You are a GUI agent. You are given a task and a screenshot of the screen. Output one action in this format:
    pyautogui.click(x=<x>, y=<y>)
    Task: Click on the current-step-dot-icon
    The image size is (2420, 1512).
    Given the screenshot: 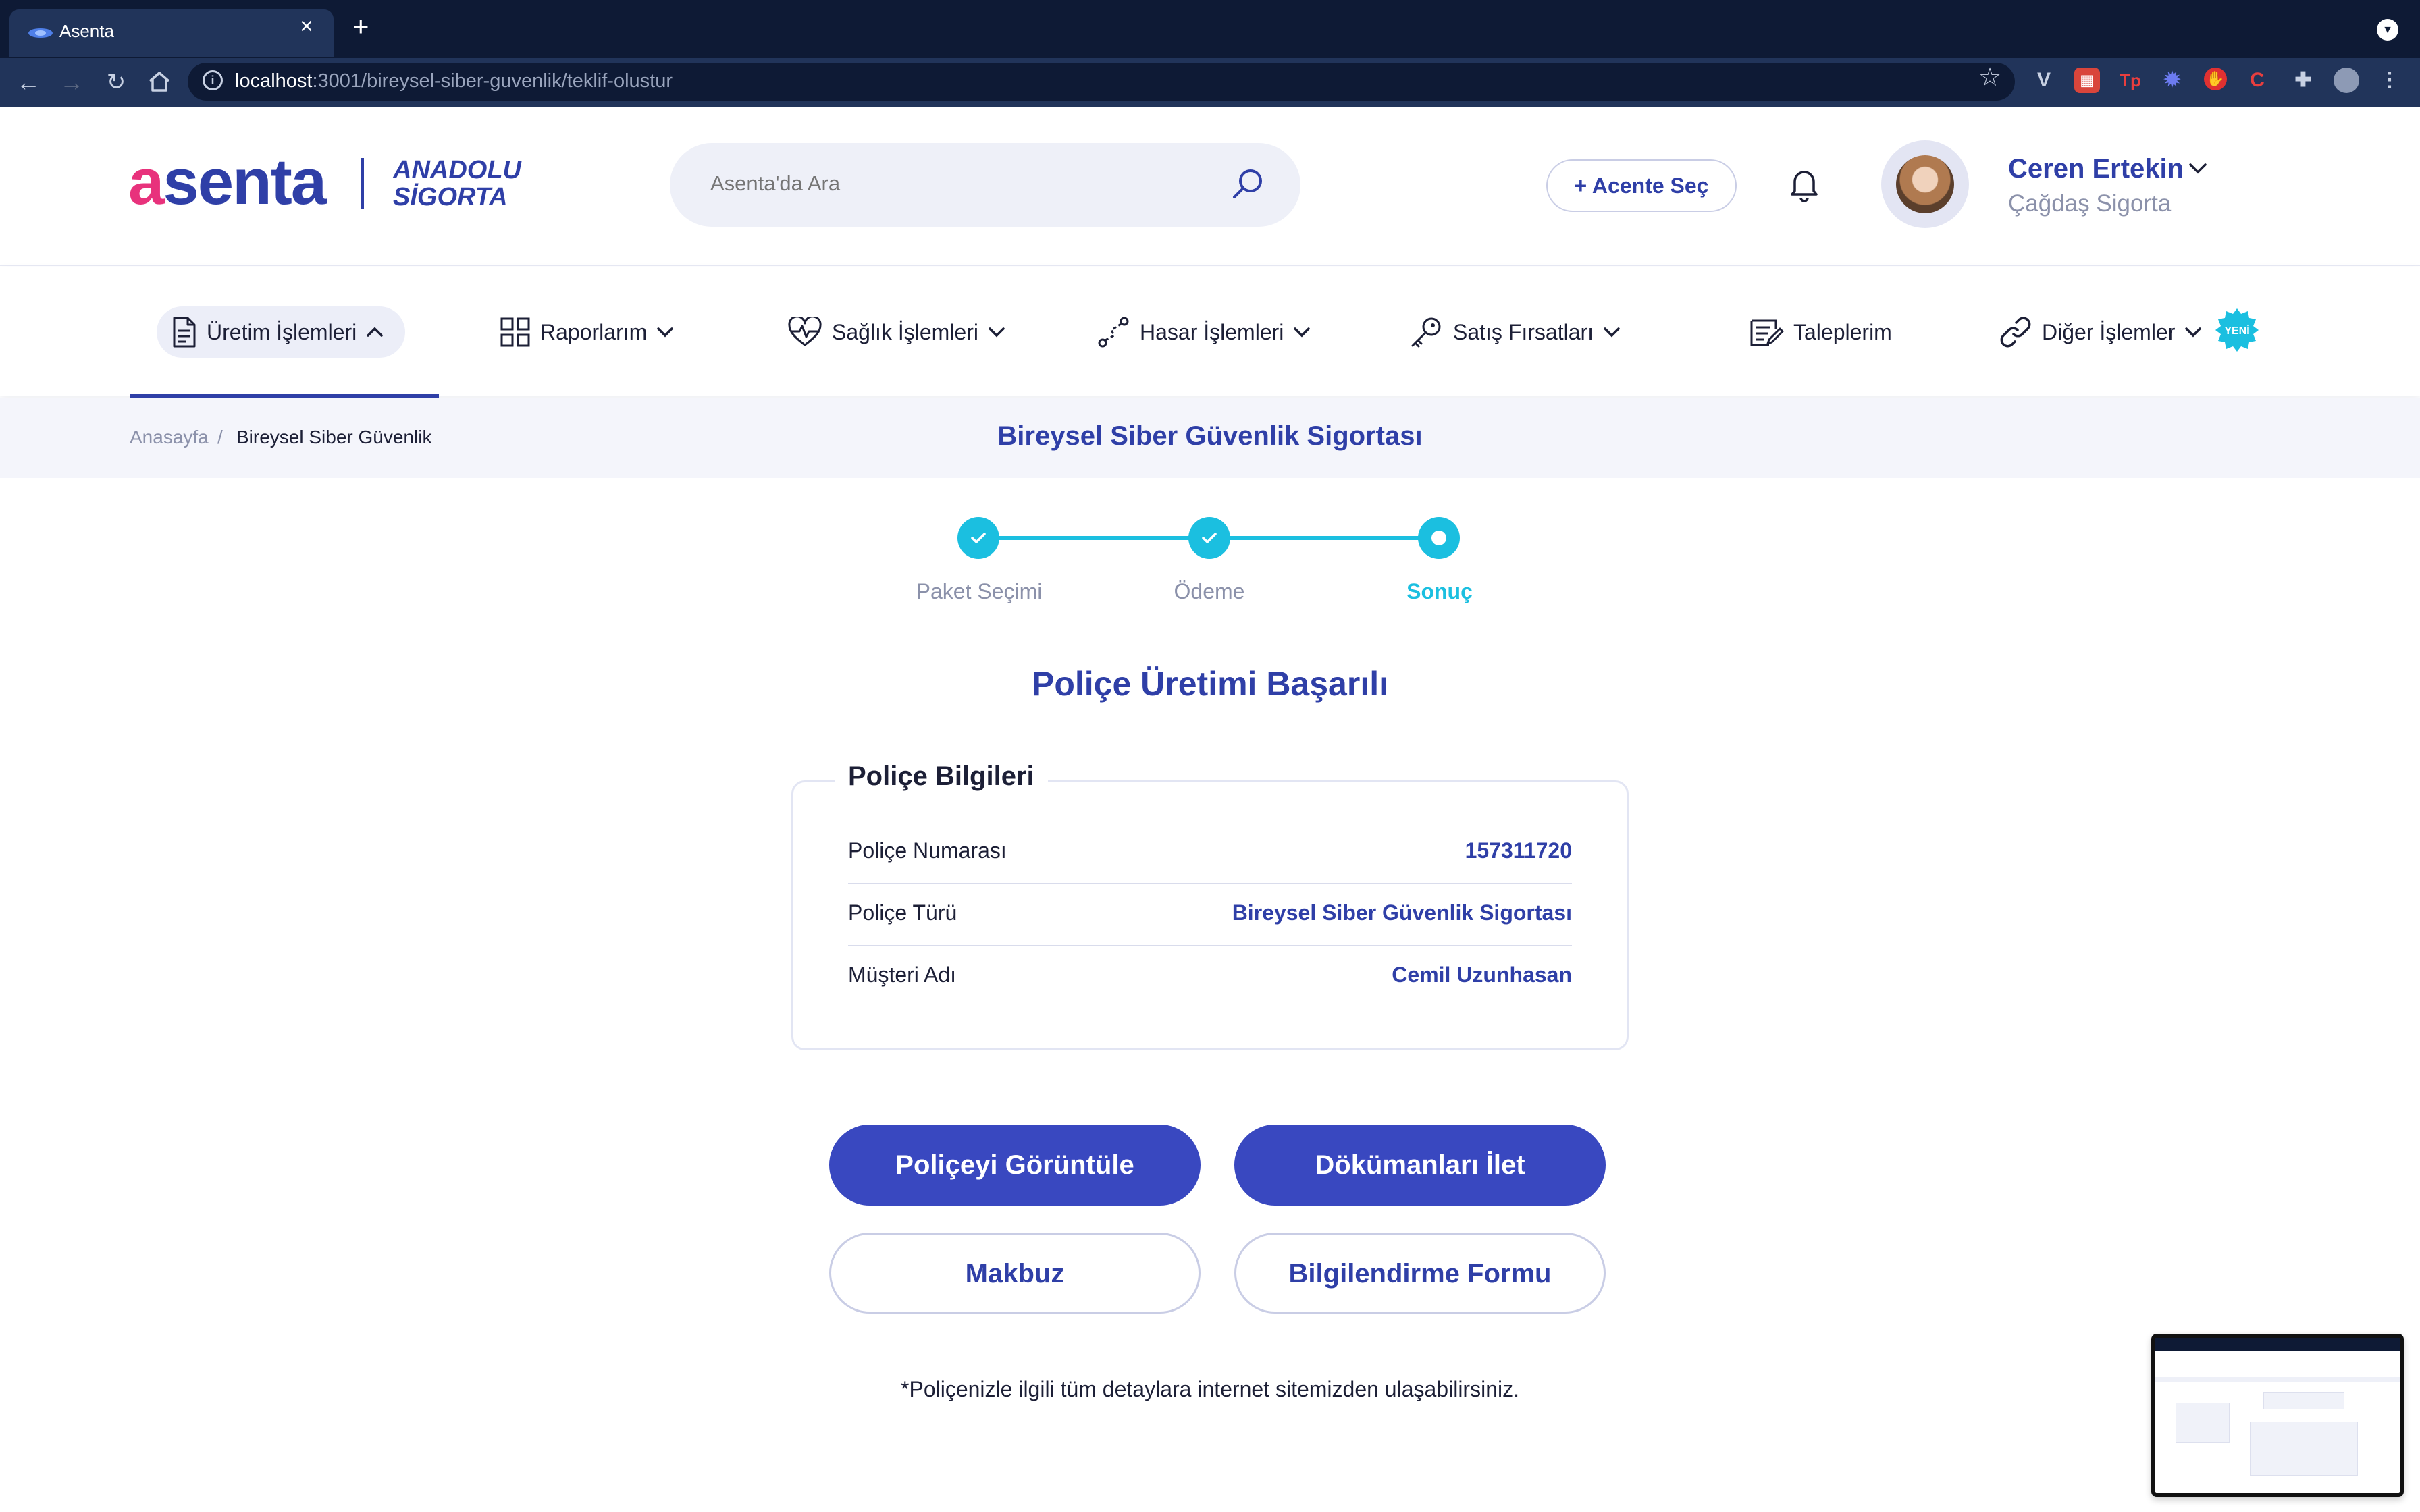 What is the action you would take?
    pyautogui.click(x=1438, y=538)
    